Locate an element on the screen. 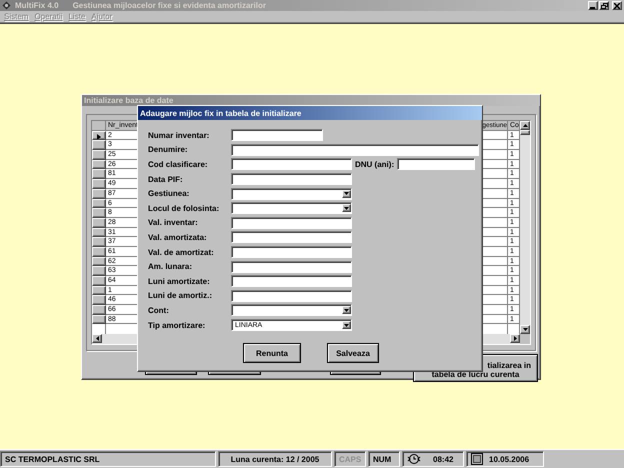 The width and height of the screenshot is (624, 468). close-icon is located at coordinates (617, 5).